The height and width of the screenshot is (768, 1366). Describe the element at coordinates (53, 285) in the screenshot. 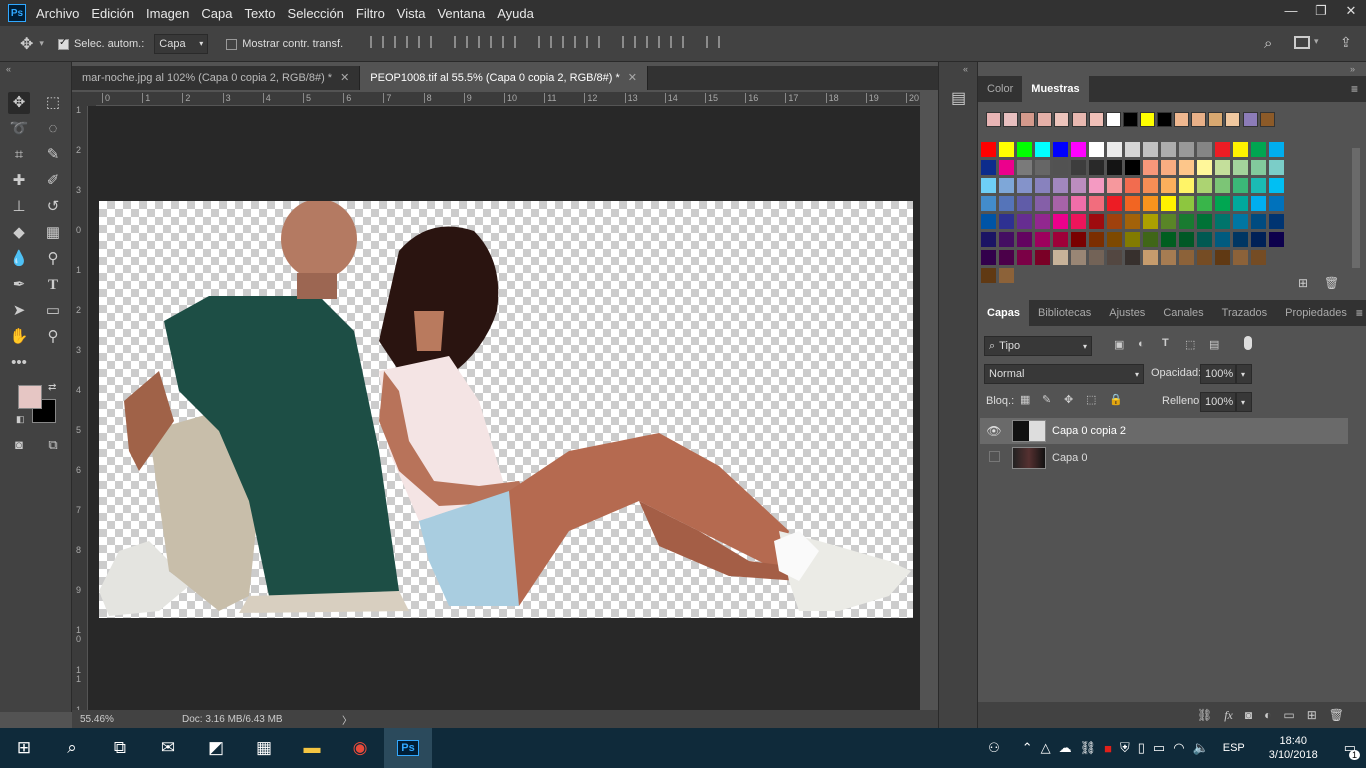

I see `type-tool: T` at that location.